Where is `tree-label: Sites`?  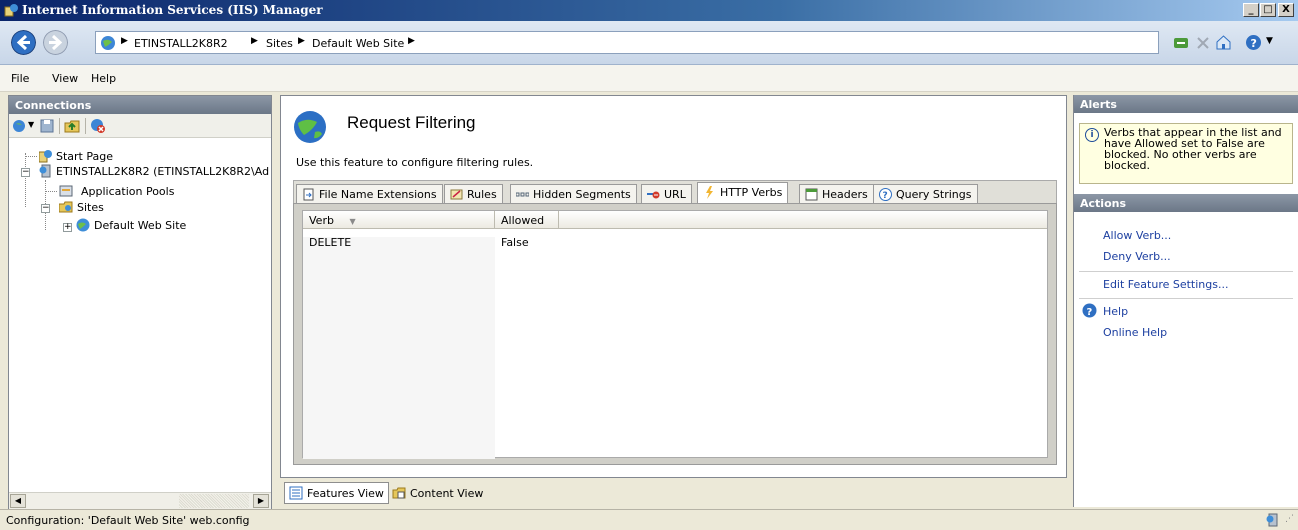 tree-label: Sites is located at coordinates (90, 207).